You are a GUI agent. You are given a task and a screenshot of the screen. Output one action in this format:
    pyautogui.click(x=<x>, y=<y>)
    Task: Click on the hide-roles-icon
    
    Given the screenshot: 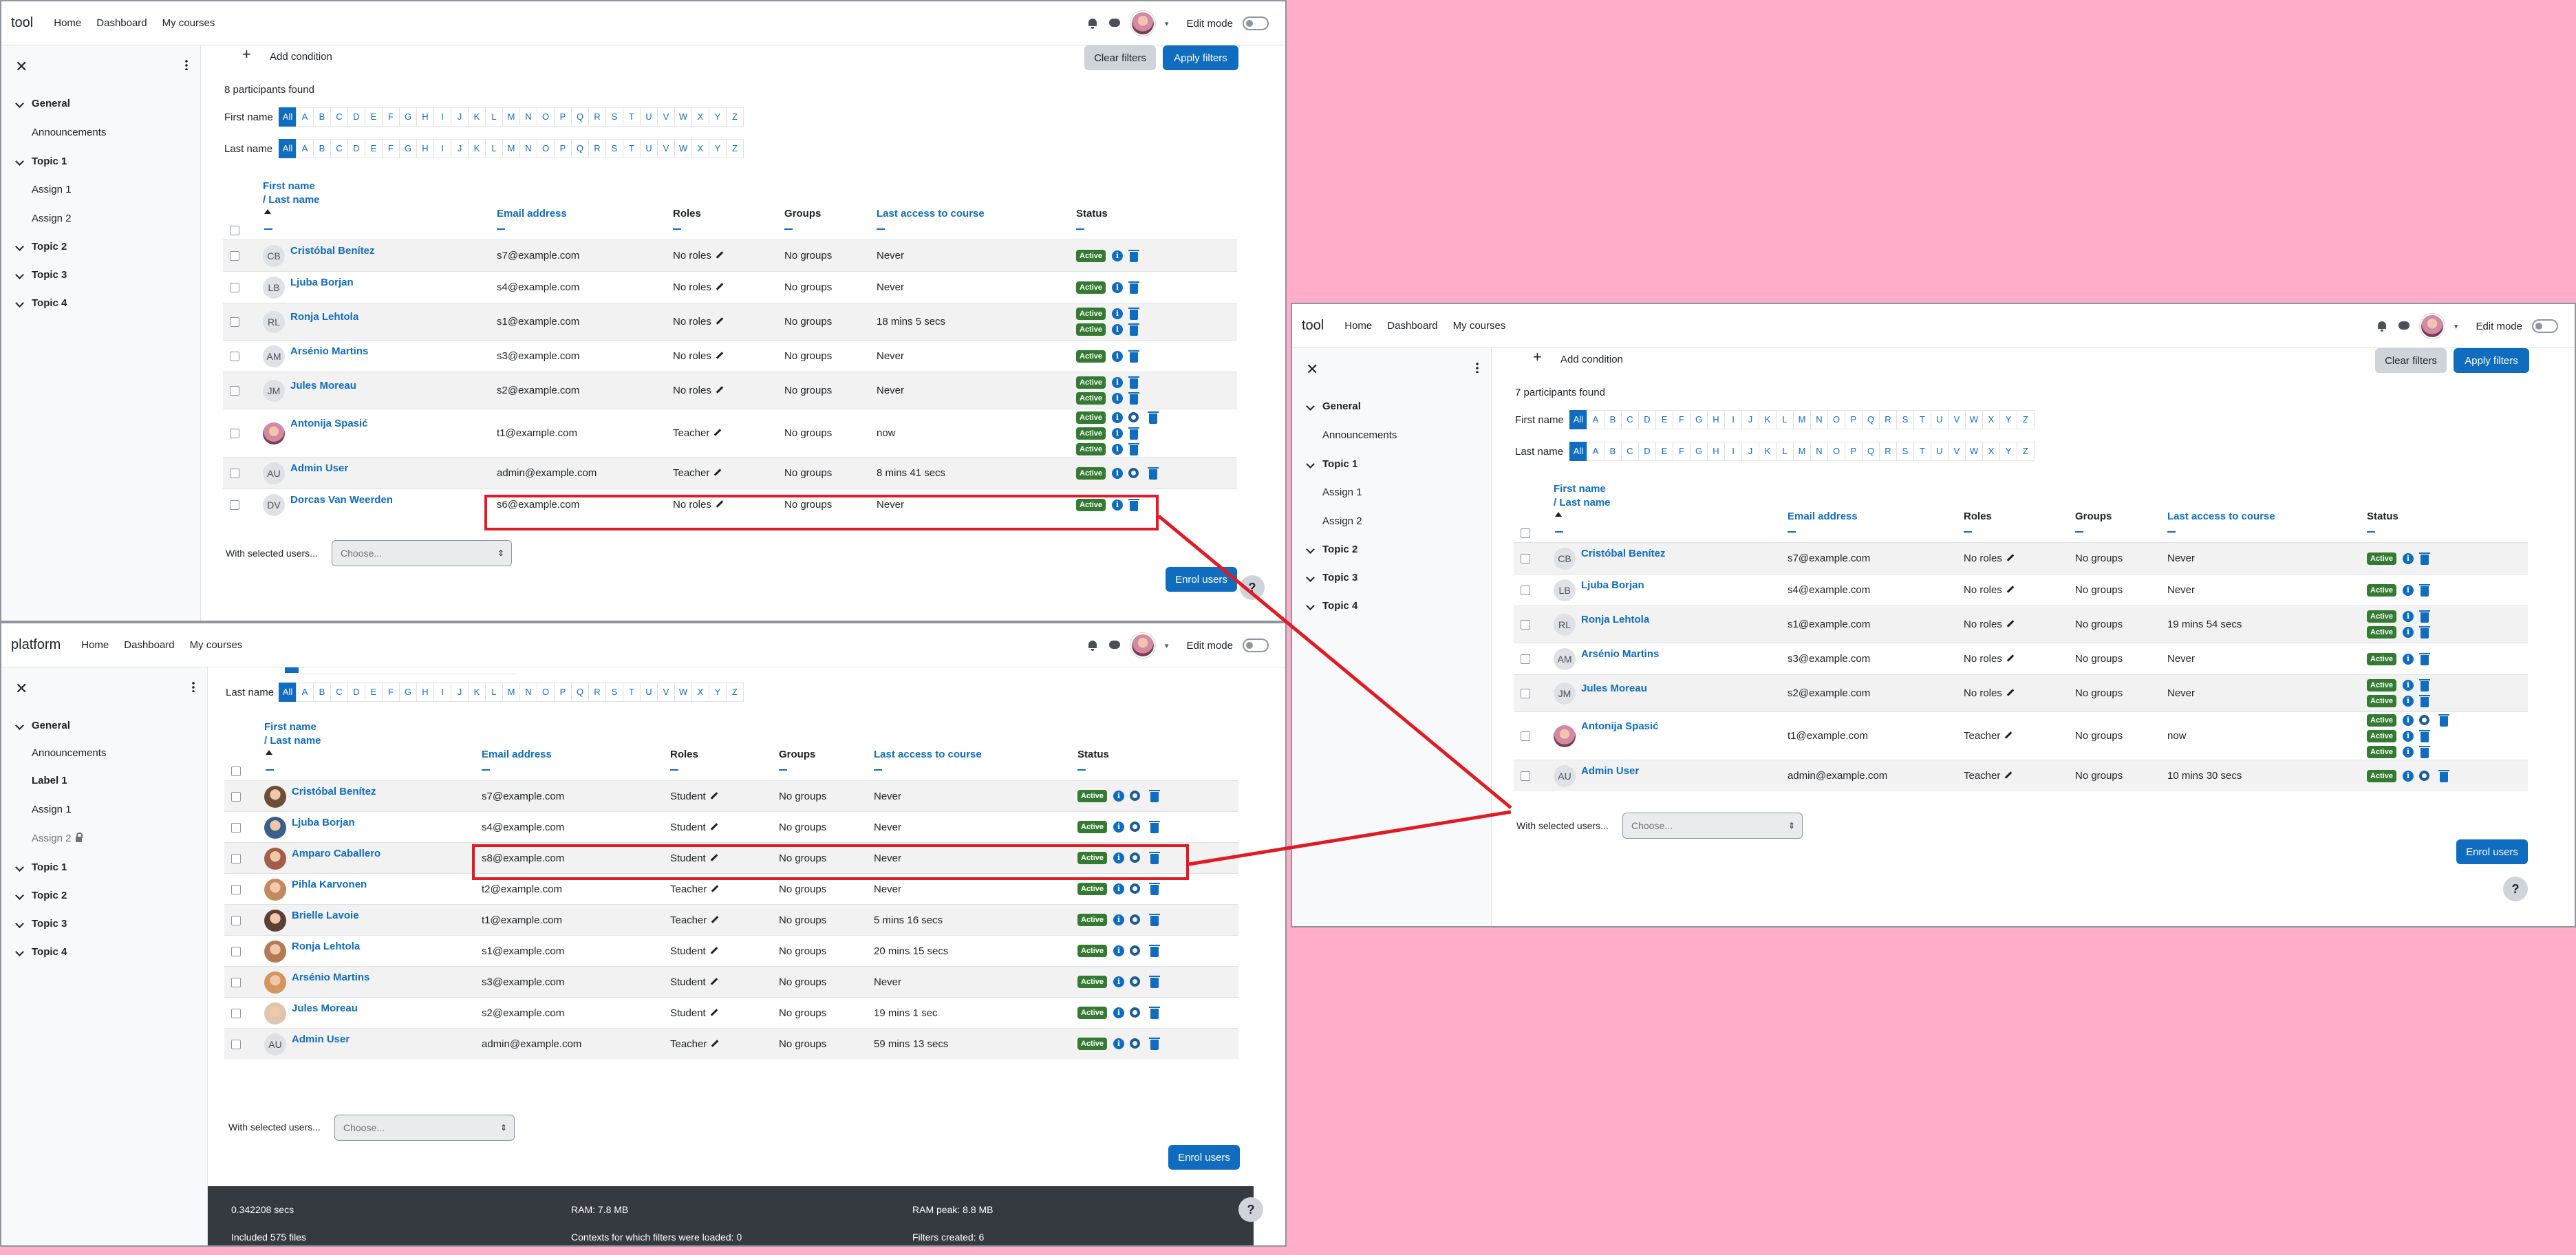 What is the action you would take?
    pyautogui.click(x=677, y=229)
    